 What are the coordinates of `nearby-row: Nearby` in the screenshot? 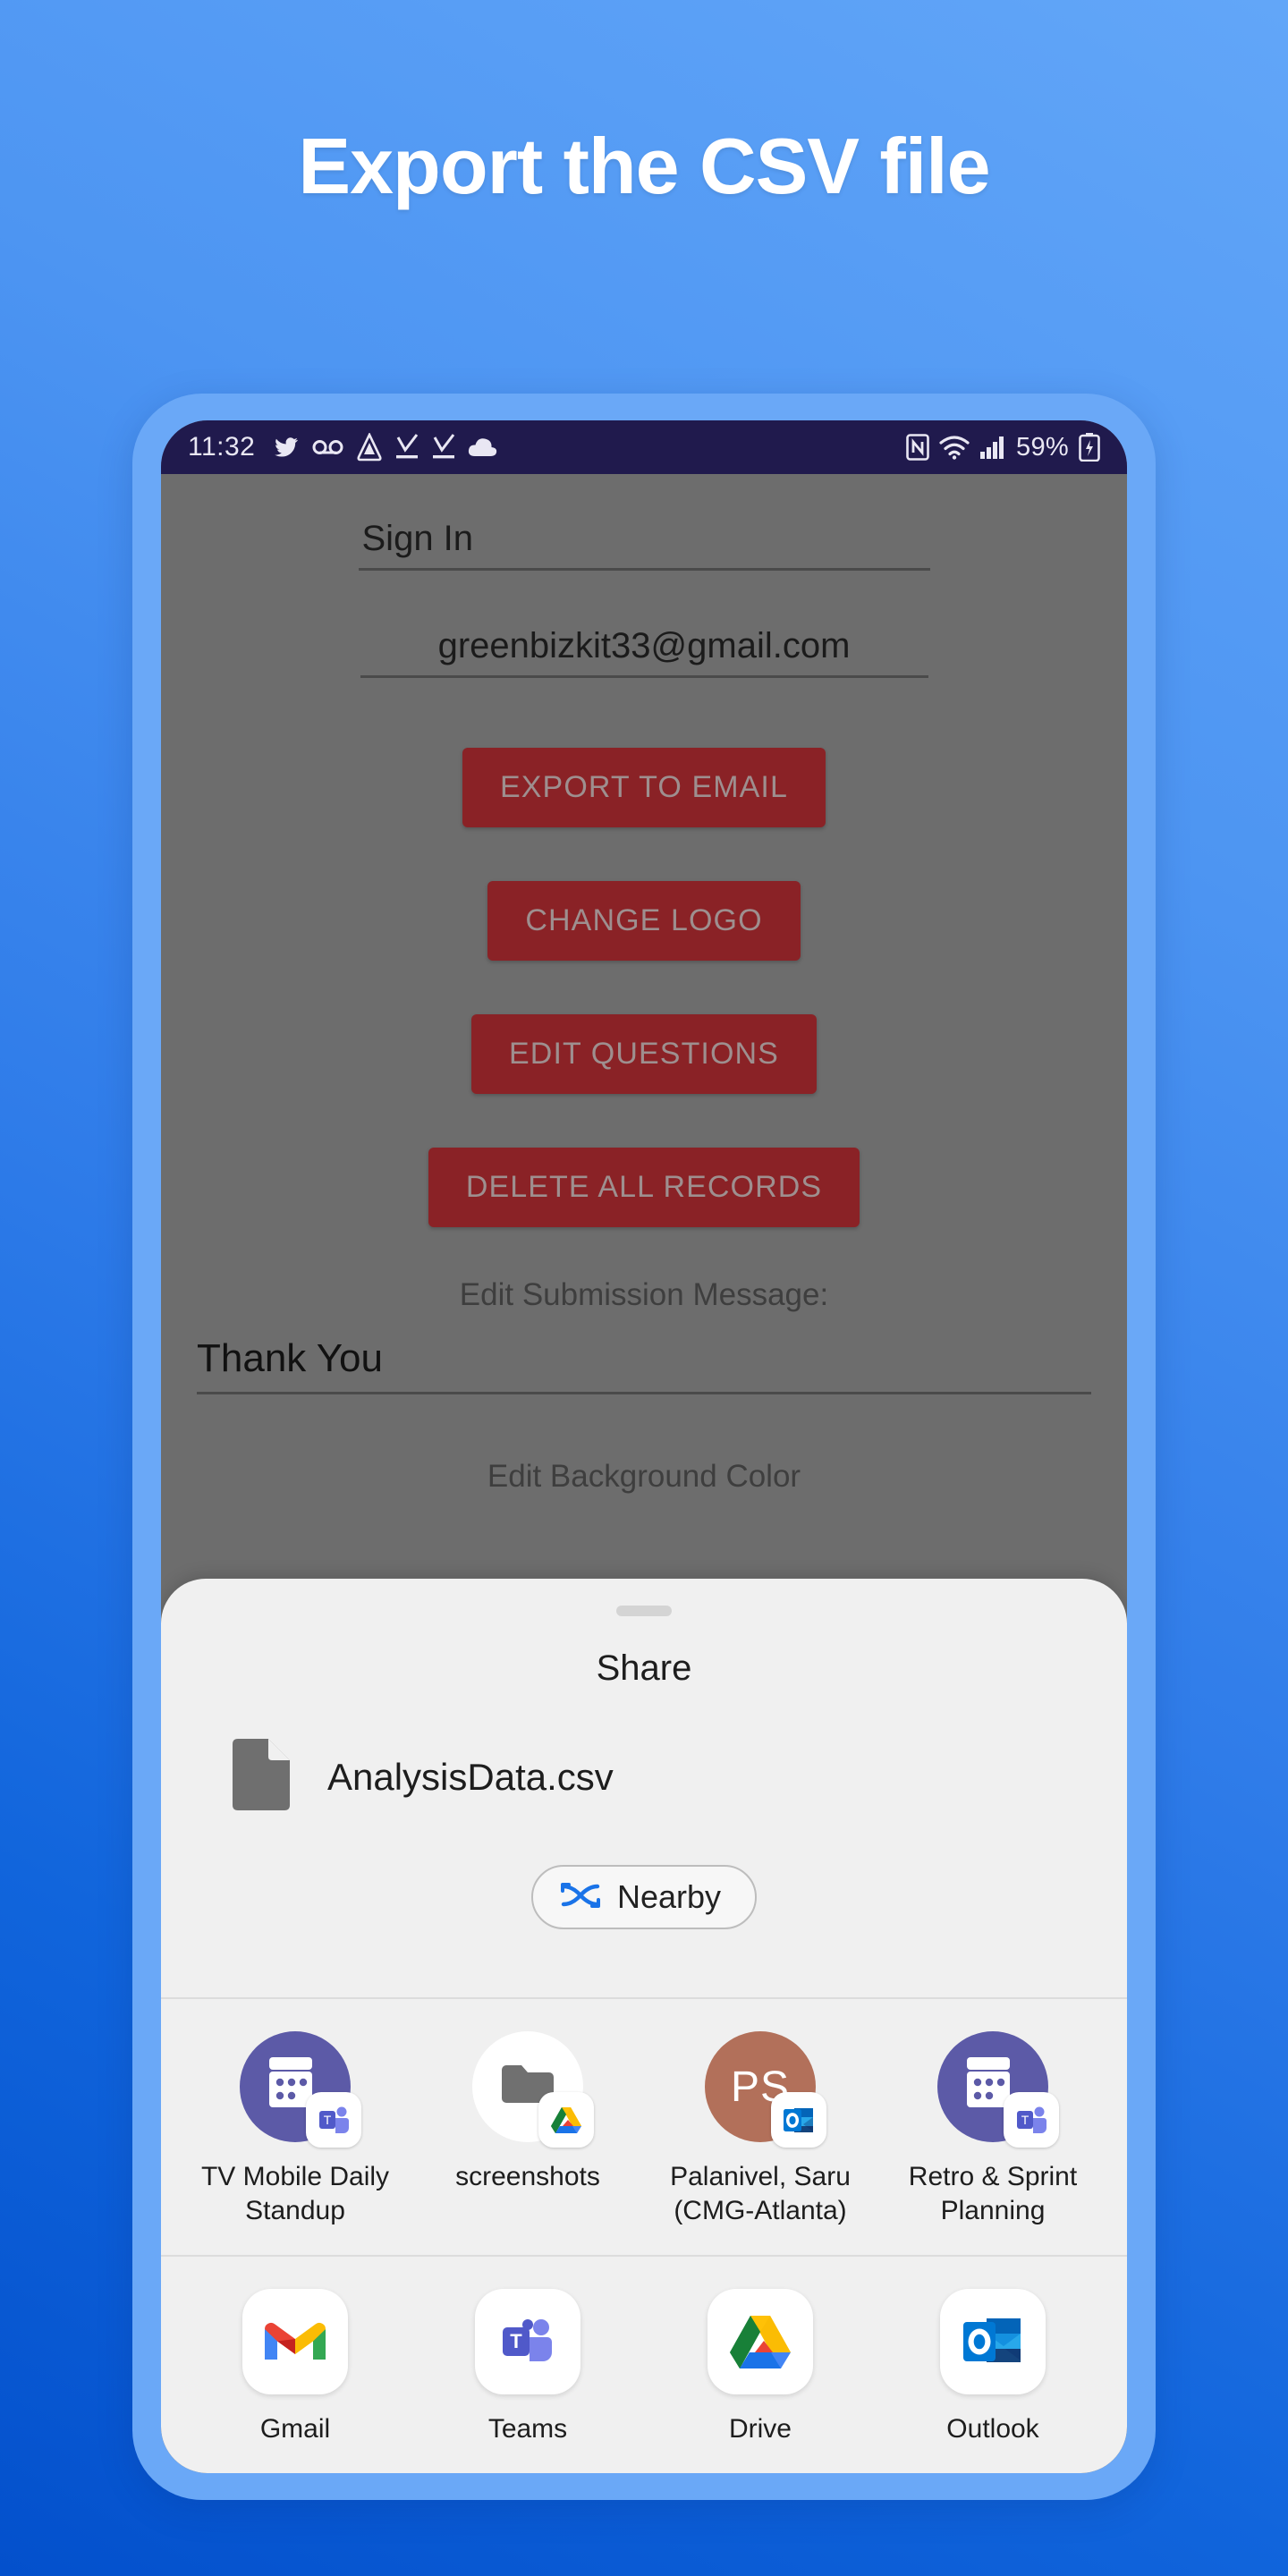 It's located at (644, 1897).